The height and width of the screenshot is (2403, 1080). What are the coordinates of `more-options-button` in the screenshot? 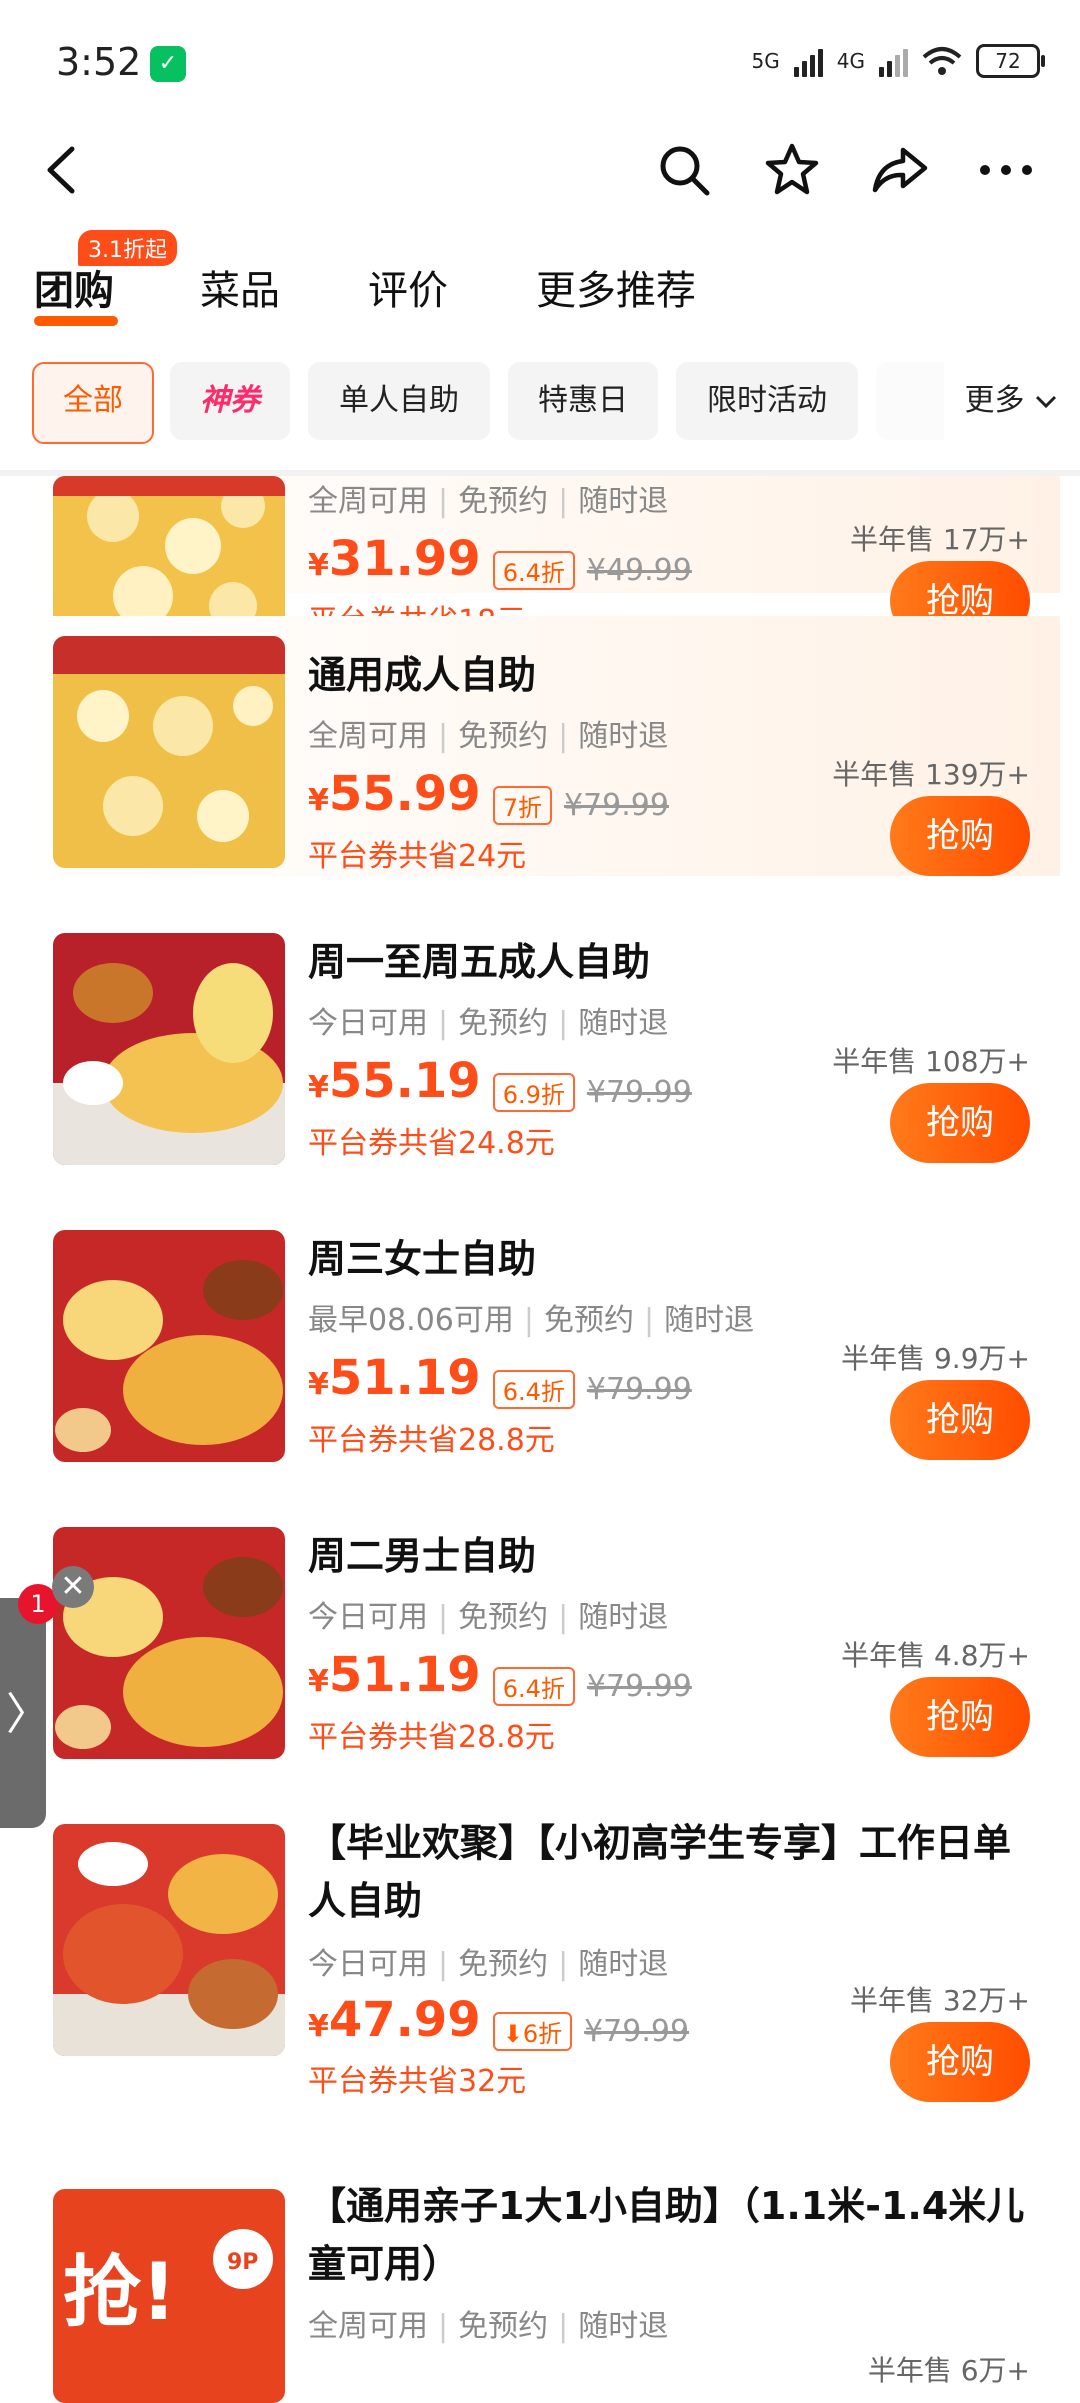 It's located at (1006, 170).